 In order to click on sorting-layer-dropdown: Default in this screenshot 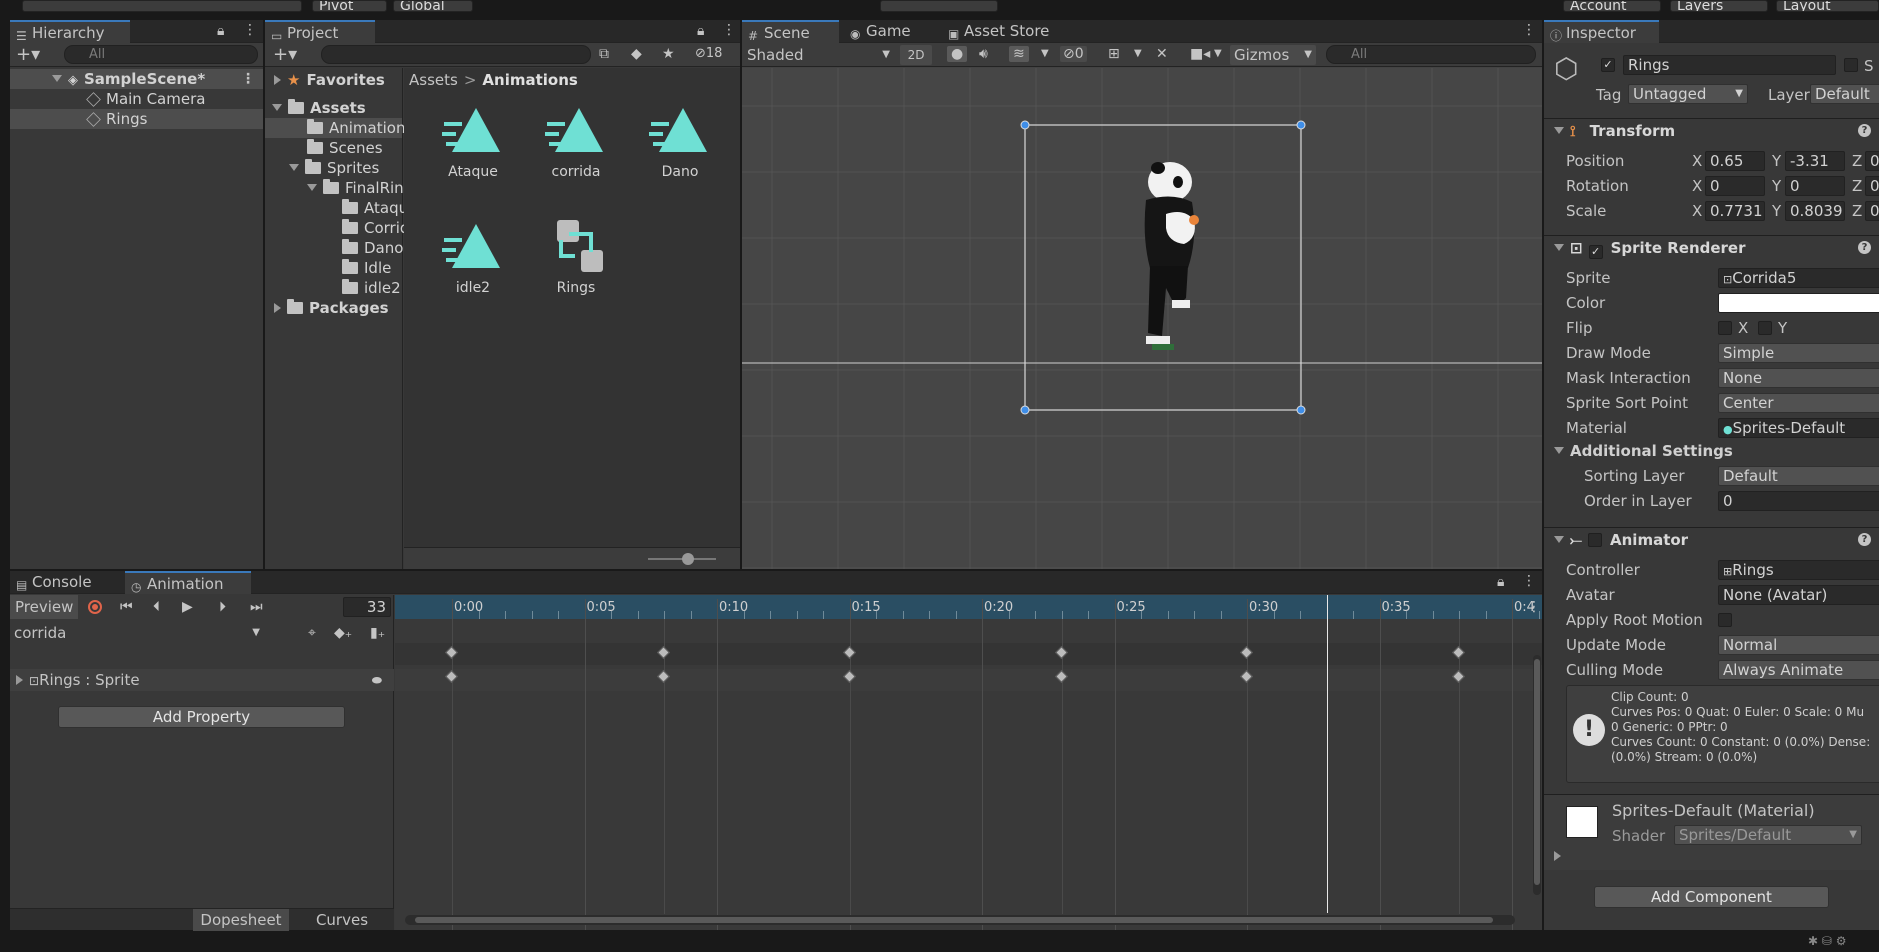, I will do `click(1798, 476)`.